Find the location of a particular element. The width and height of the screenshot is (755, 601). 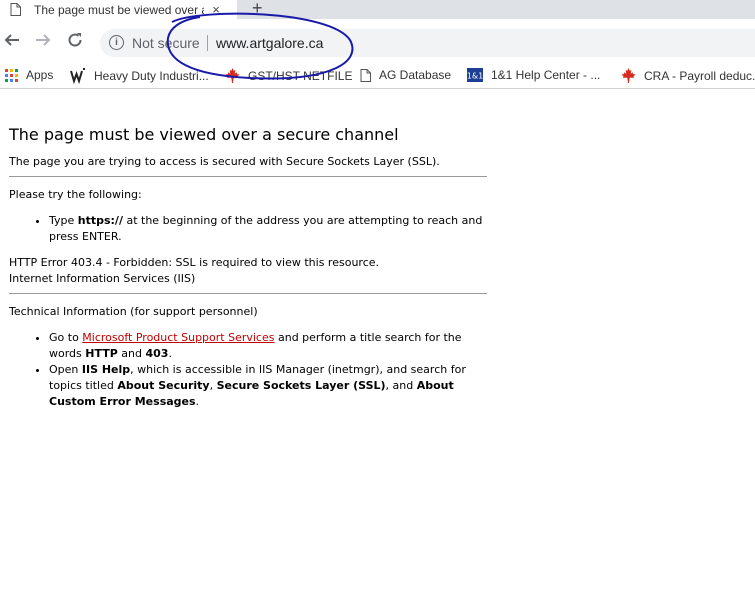

back-arrow-icon is located at coordinates (11, 40).